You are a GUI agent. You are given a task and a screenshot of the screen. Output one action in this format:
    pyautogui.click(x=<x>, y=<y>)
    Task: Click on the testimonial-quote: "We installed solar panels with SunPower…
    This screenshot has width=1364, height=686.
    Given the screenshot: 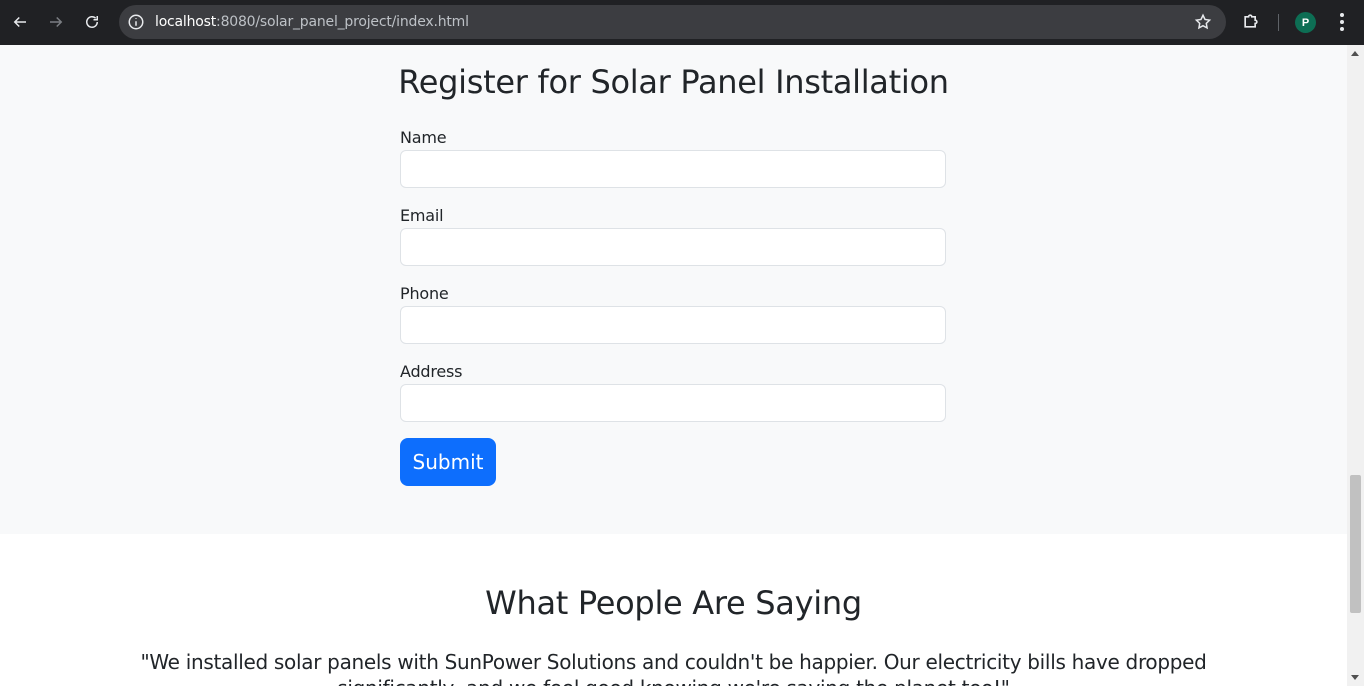 What is the action you would take?
    pyautogui.click(x=673, y=668)
    